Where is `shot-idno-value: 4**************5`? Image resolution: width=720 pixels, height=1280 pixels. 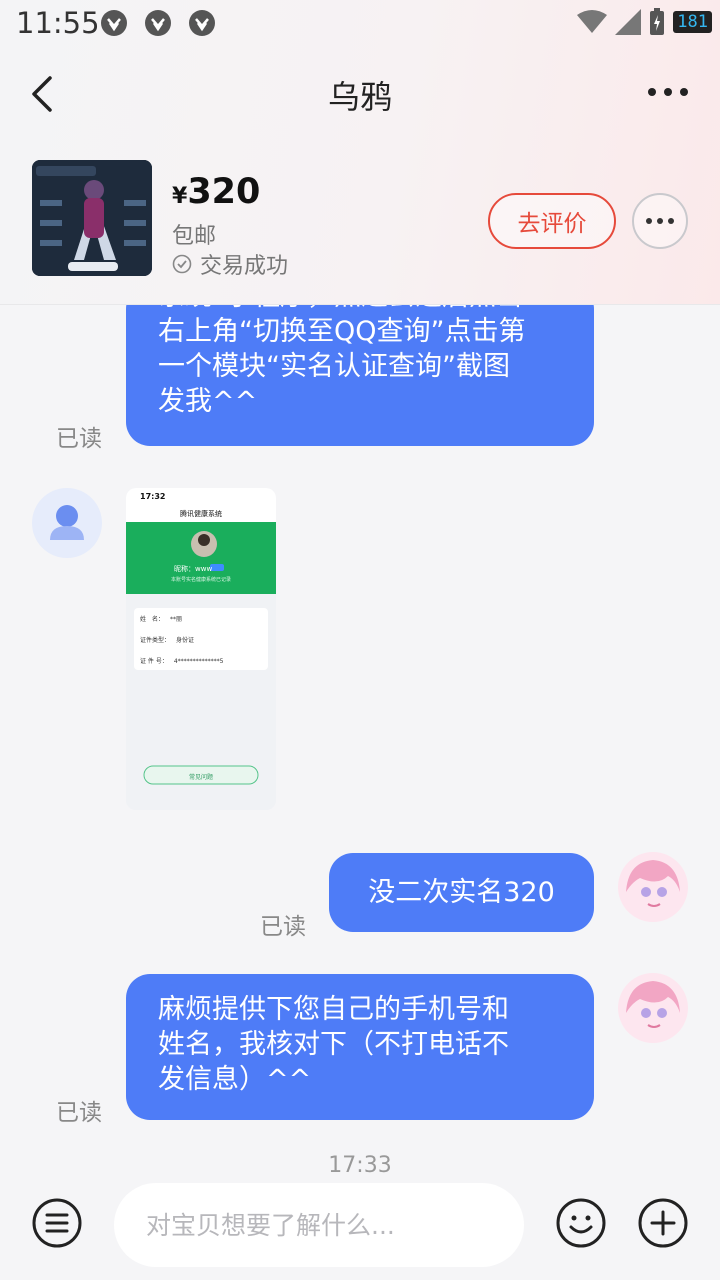 shot-idno-value: 4**************5 is located at coordinates (198, 661).